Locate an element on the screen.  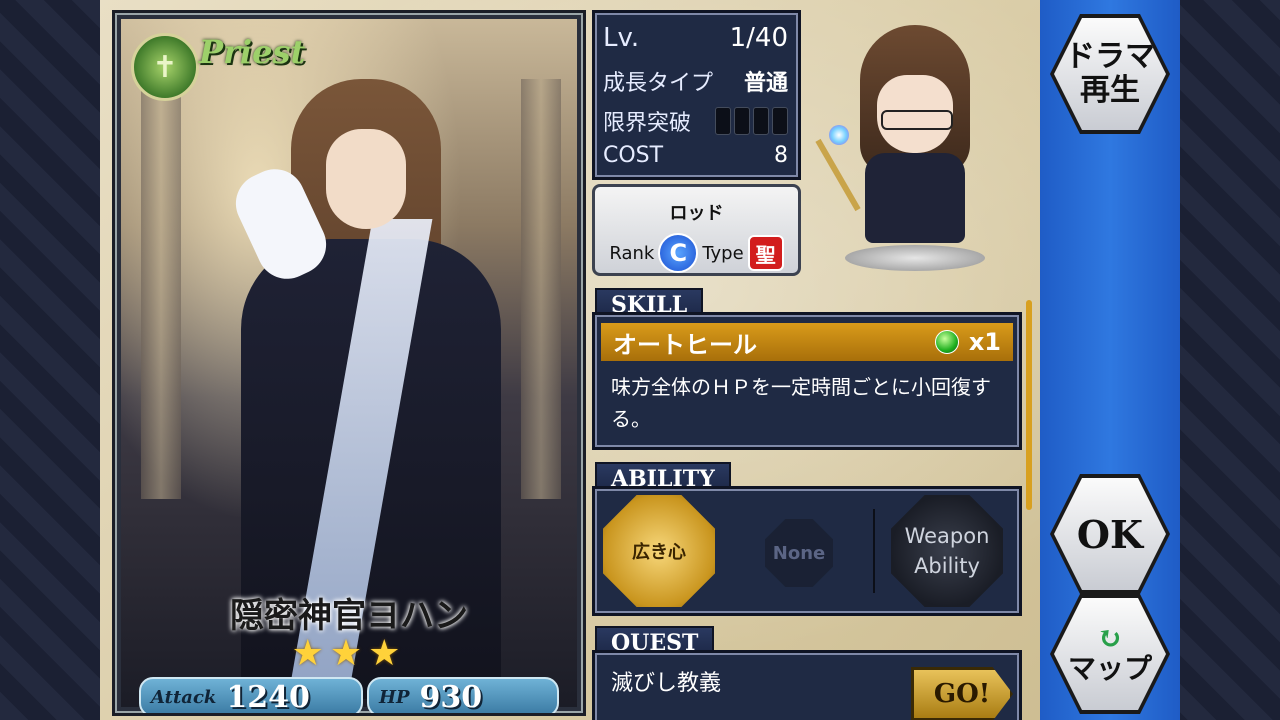
drama-label-2: 再生 is located at coordinates (1110, 90).